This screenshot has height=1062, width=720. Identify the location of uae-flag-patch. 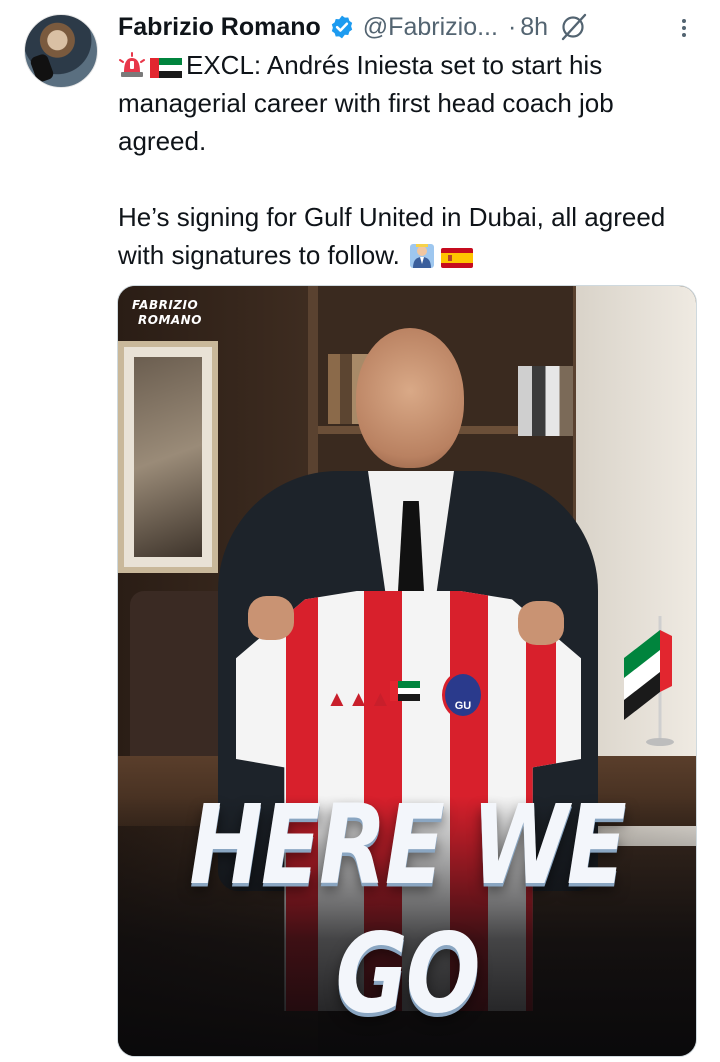
(405, 691).